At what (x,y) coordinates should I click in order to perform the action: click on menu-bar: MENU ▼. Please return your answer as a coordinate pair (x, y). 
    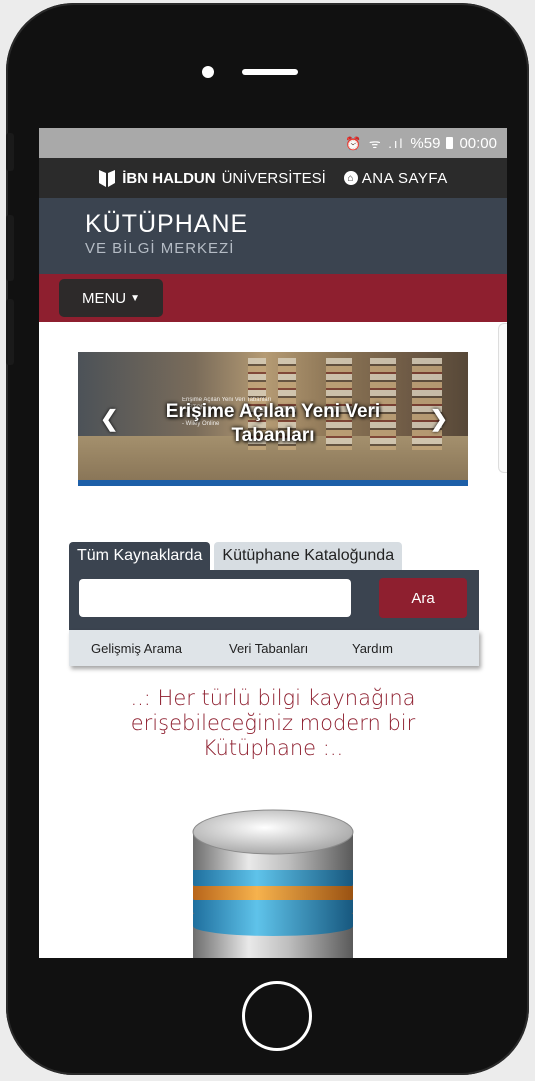
    Looking at the image, I should click on (273, 298).